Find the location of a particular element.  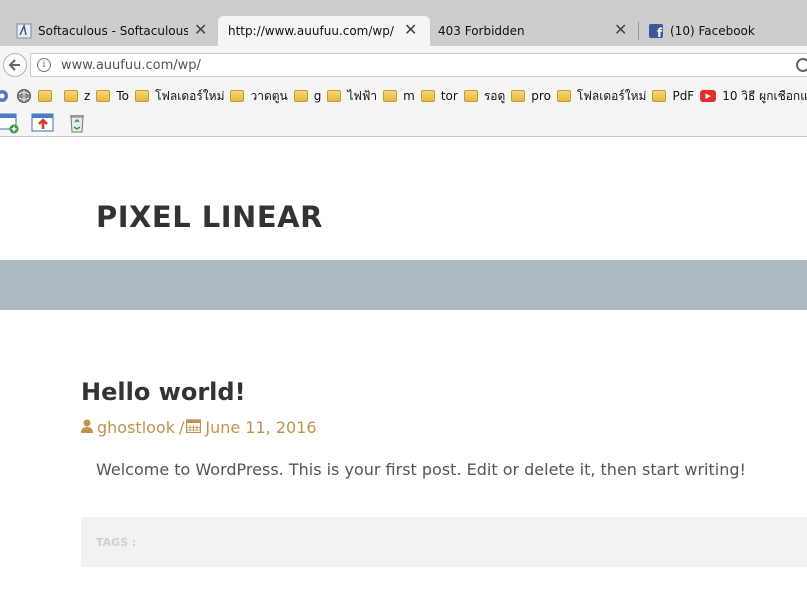

bookmark-folder: g is located at coordinates (307, 96).